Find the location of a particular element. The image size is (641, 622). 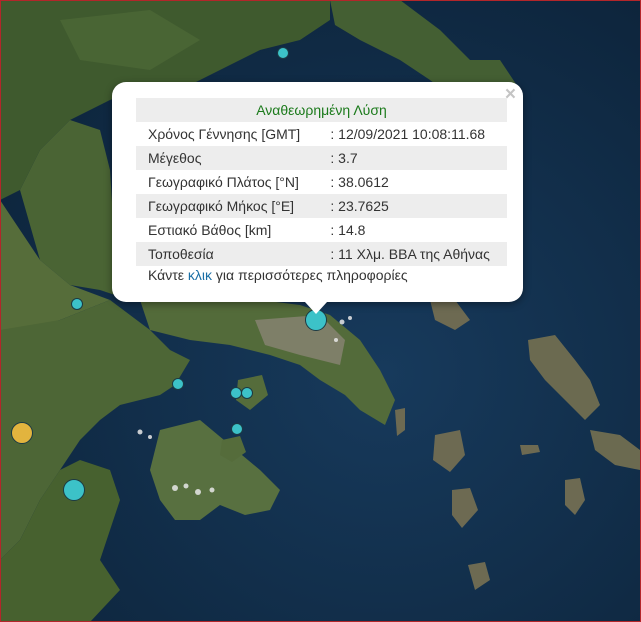

longitude-value: : 23.7625 is located at coordinates (411, 206).